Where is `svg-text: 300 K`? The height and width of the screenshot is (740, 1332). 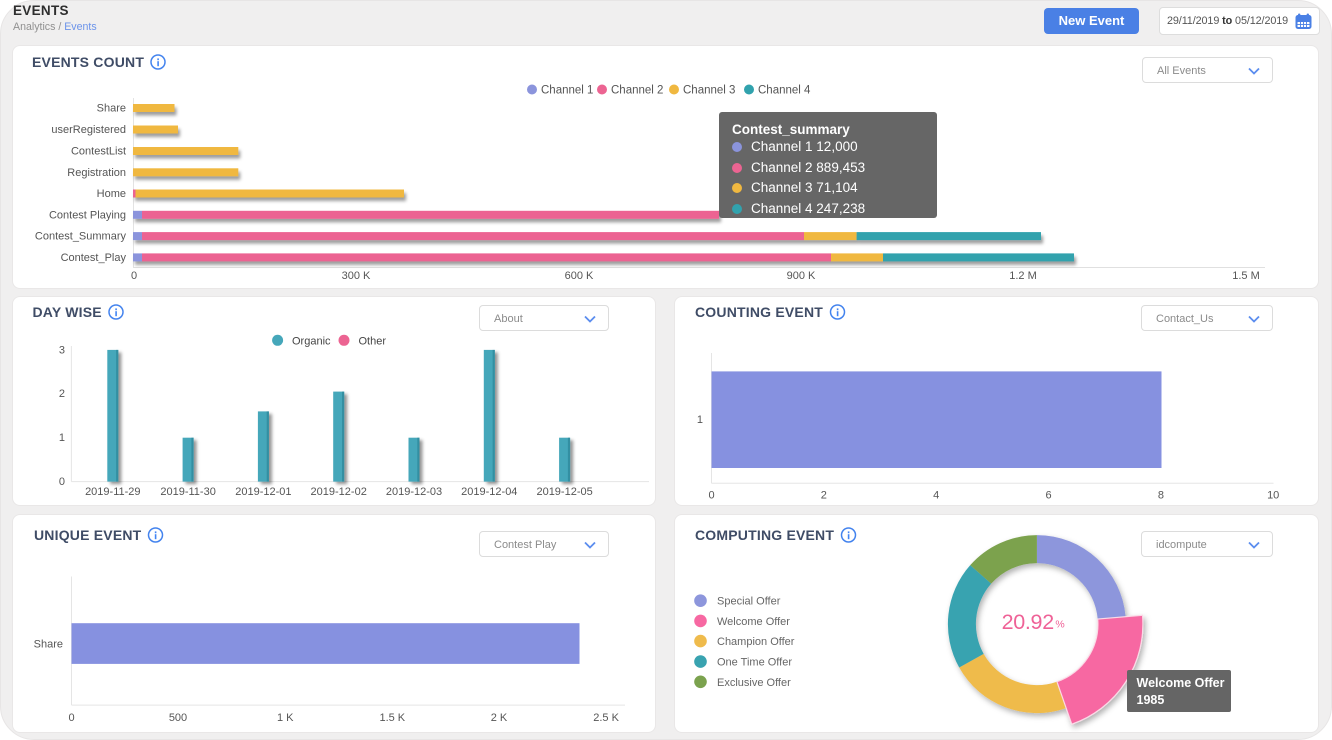
svg-text: 300 K is located at coordinates (356, 276).